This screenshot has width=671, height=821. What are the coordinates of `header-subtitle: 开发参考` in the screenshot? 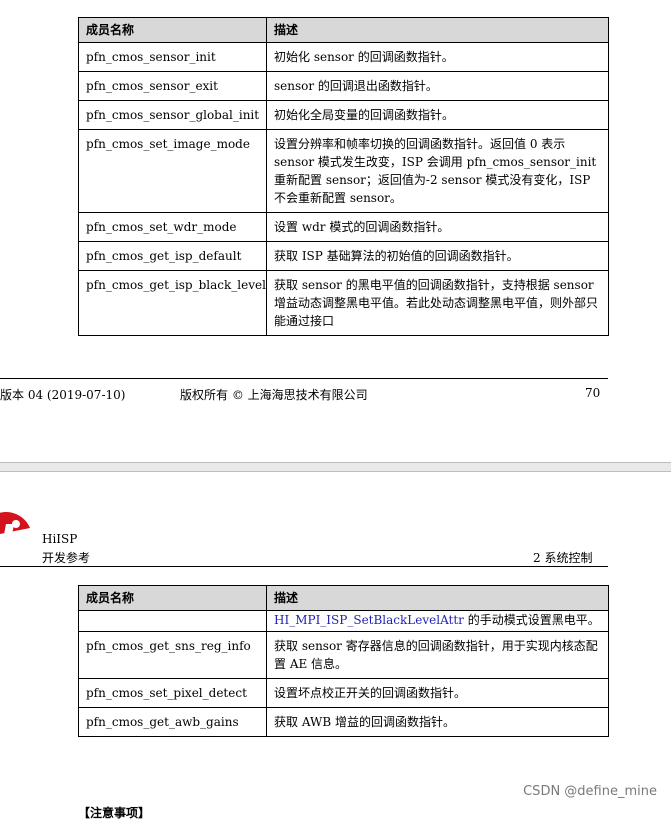 It's located at (66, 558).